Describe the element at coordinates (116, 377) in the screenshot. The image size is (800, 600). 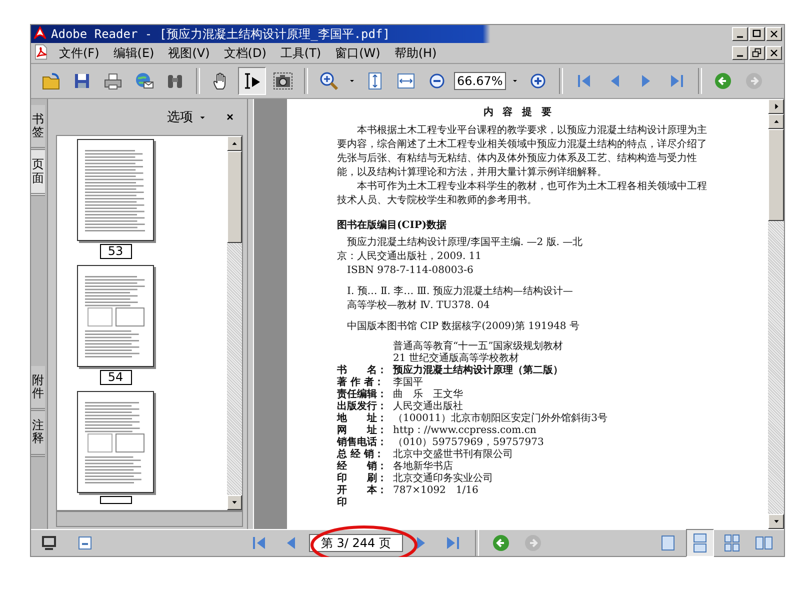
I see `page-number-label: 54` at that location.